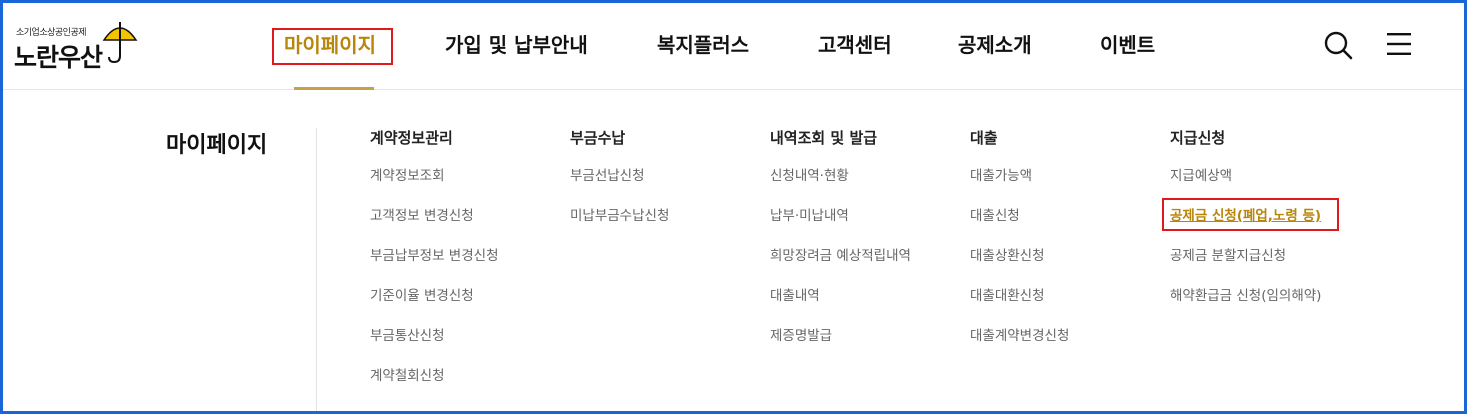  What do you see at coordinates (855, 45) in the screenshot?
I see `nav-item-customer-center: 고객센터` at bounding box center [855, 45].